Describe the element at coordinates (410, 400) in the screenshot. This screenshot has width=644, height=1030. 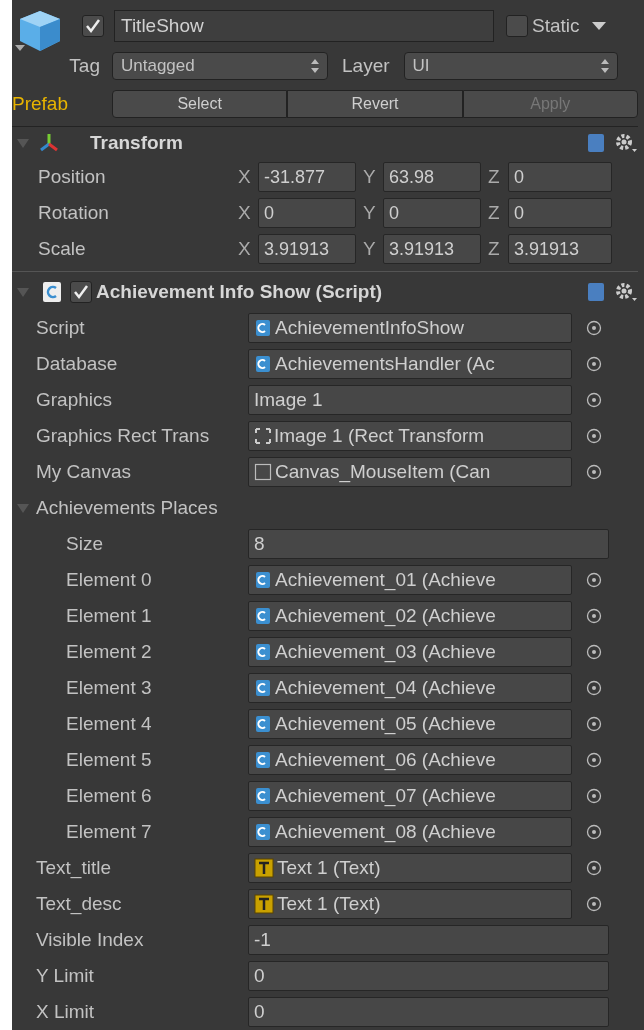
I see `object-field: Image 1` at that location.